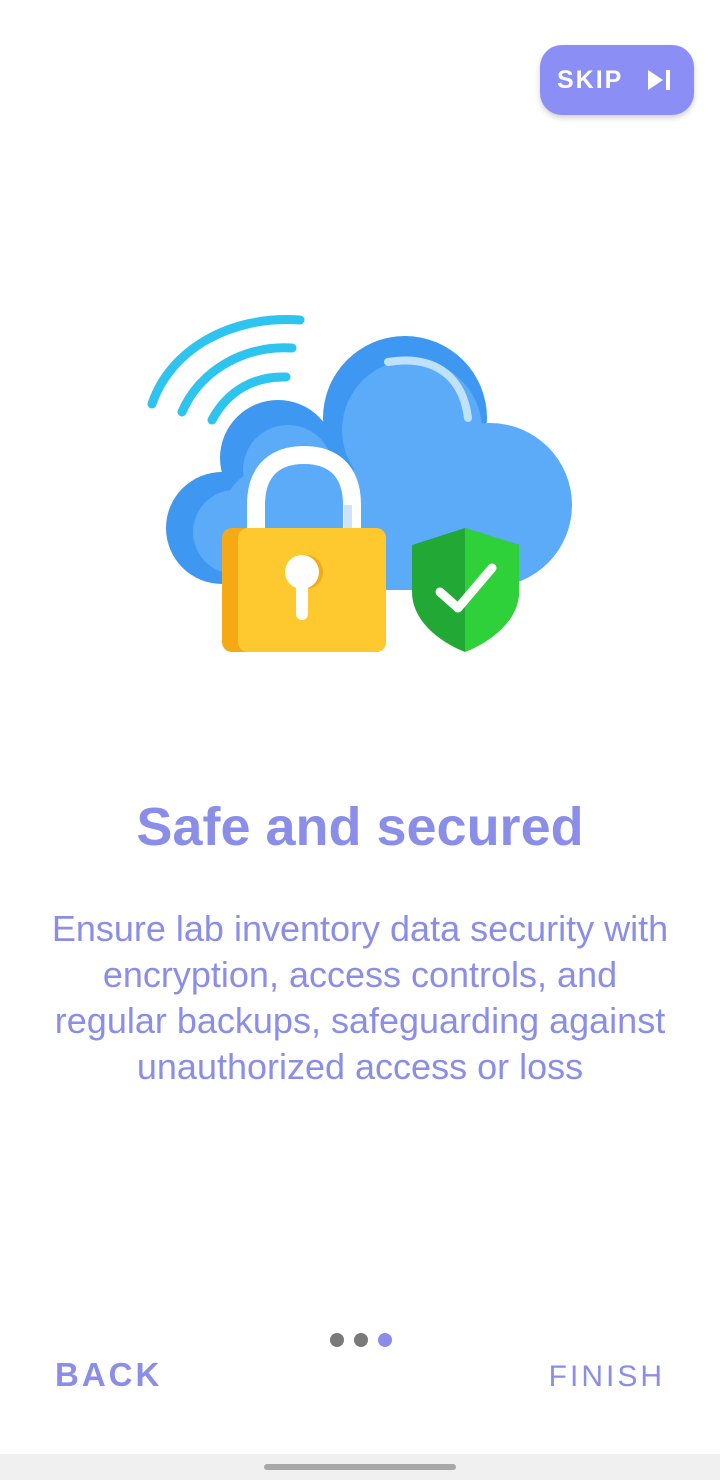 This screenshot has width=720, height=1480. I want to click on page-indicator, so click(361, 1340).